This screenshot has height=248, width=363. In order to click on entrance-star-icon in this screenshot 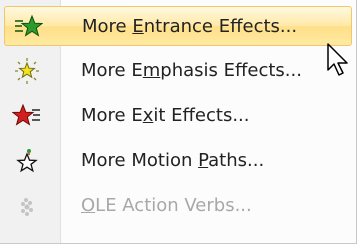, I will do `click(28, 27)`.